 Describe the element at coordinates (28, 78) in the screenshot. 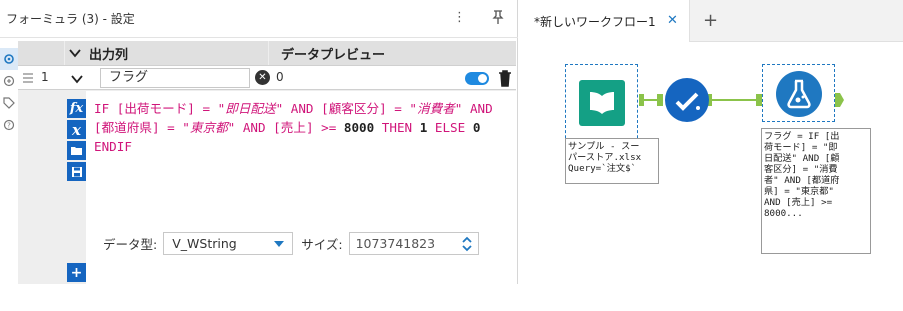

I see `drag-handle-icon` at that location.